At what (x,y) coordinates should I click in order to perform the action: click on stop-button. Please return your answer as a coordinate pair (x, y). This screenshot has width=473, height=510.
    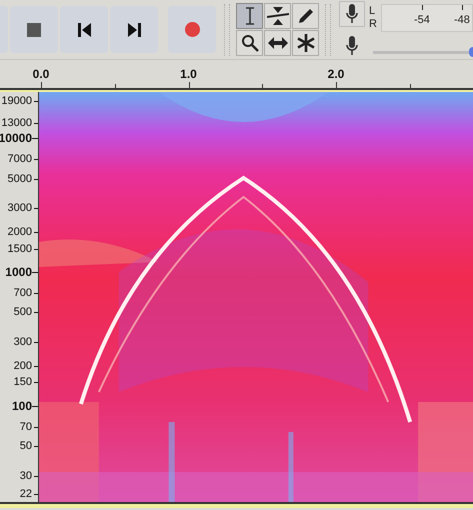
    Looking at the image, I should click on (34, 29).